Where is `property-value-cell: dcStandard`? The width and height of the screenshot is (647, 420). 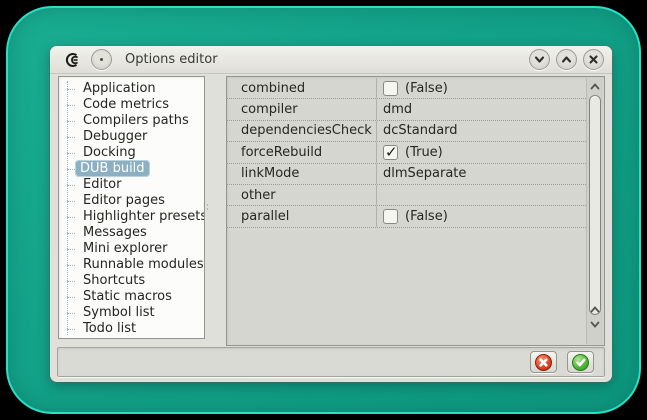 property-value-cell: dcStandard is located at coordinates (481, 131).